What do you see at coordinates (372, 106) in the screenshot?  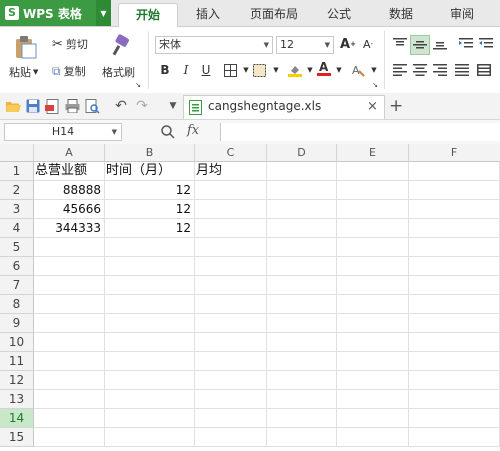 I see `close-icon: ×` at bounding box center [372, 106].